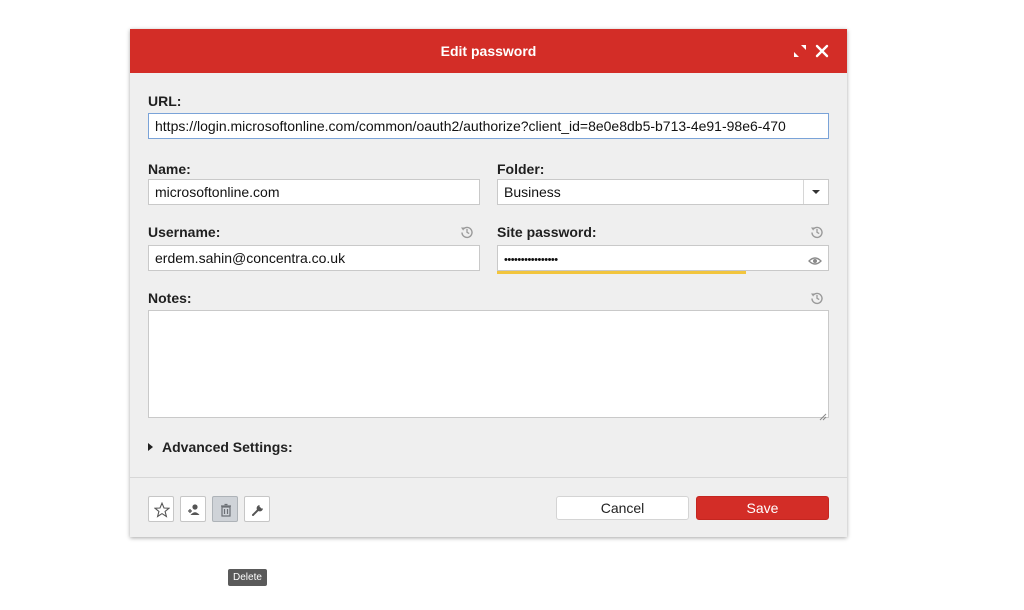 The width and height of the screenshot is (1024, 610). Describe the element at coordinates (822, 51) in the screenshot. I see `close-icon` at that location.